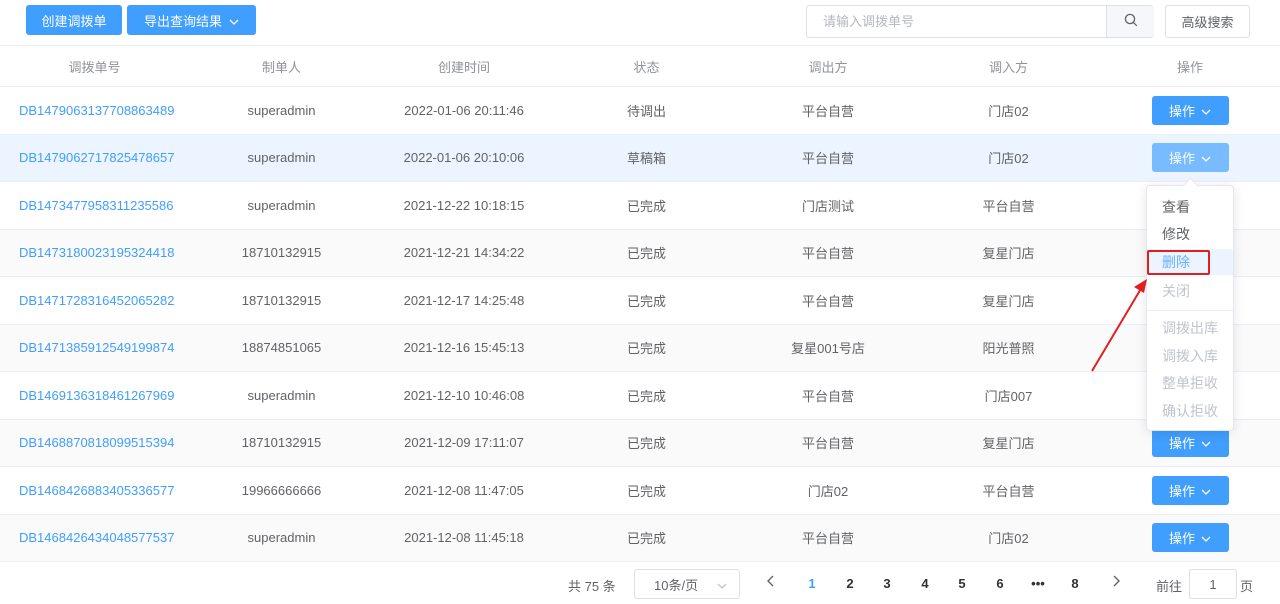 The image size is (1280, 604). What do you see at coordinates (281, 67) in the screenshot?
I see `header-creator: 制单人` at bounding box center [281, 67].